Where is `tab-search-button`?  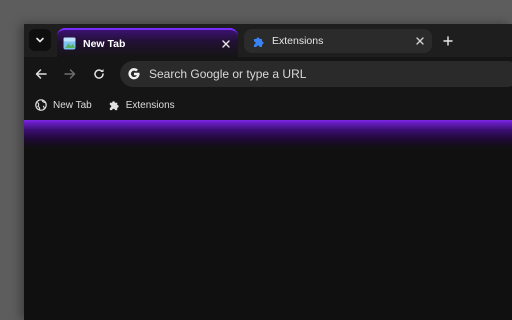 tab-search-button is located at coordinates (40, 40).